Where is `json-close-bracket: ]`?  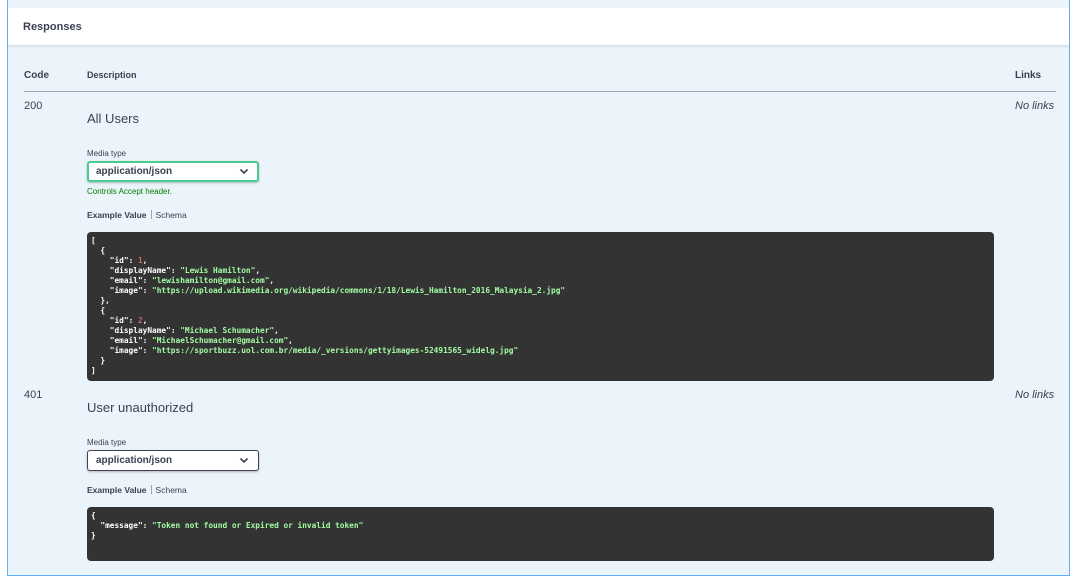
json-close-bracket: ] is located at coordinates (93, 370).